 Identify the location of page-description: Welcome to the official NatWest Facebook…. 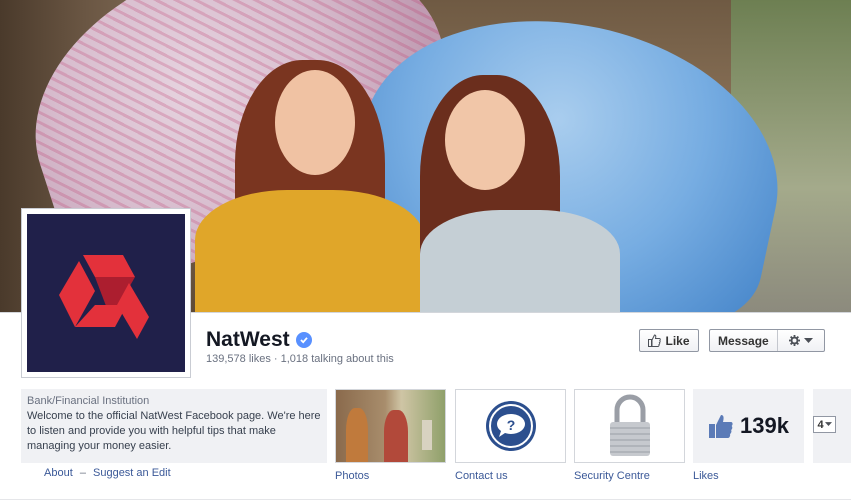
(174, 431).